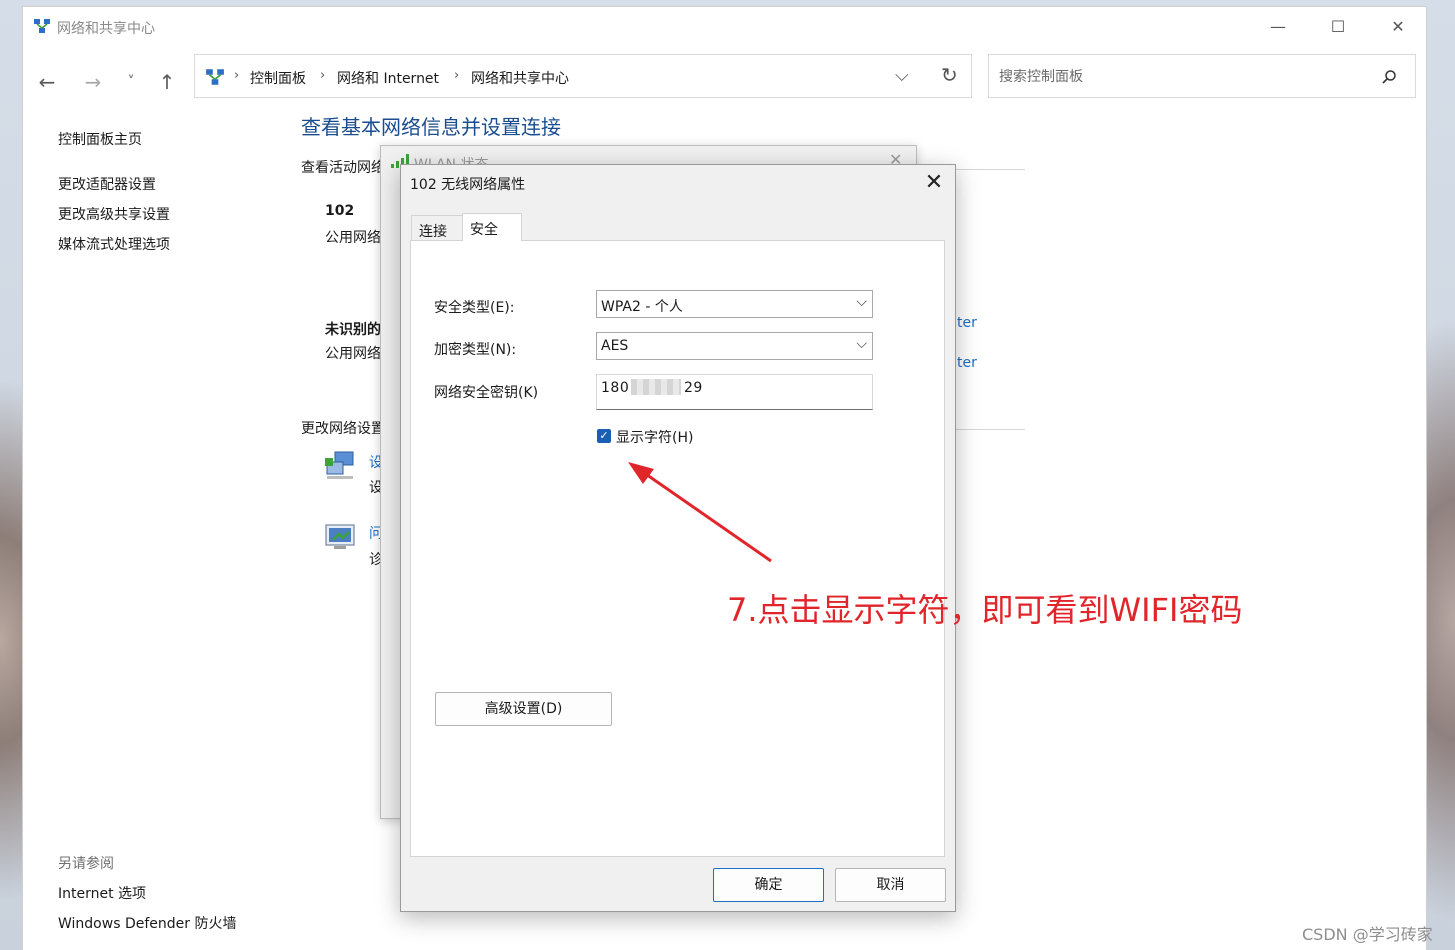 The height and width of the screenshot is (950, 1455). I want to click on tab-security: 安全, so click(492, 227).